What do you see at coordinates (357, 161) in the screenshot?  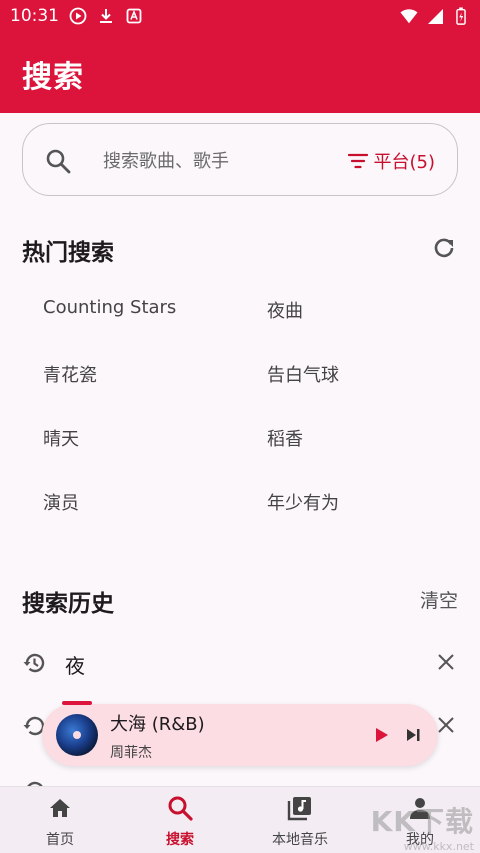 I see `filter-icon` at bounding box center [357, 161].